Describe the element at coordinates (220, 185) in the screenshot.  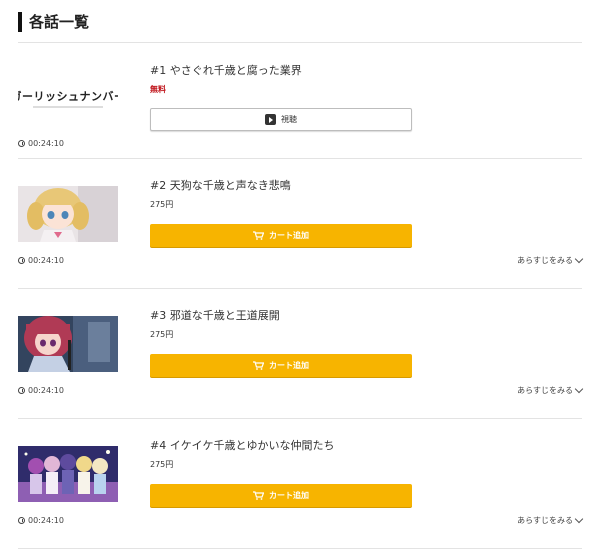
I see `episode-title: #2 天狗な千歳と声なき悲鳴` at that location.